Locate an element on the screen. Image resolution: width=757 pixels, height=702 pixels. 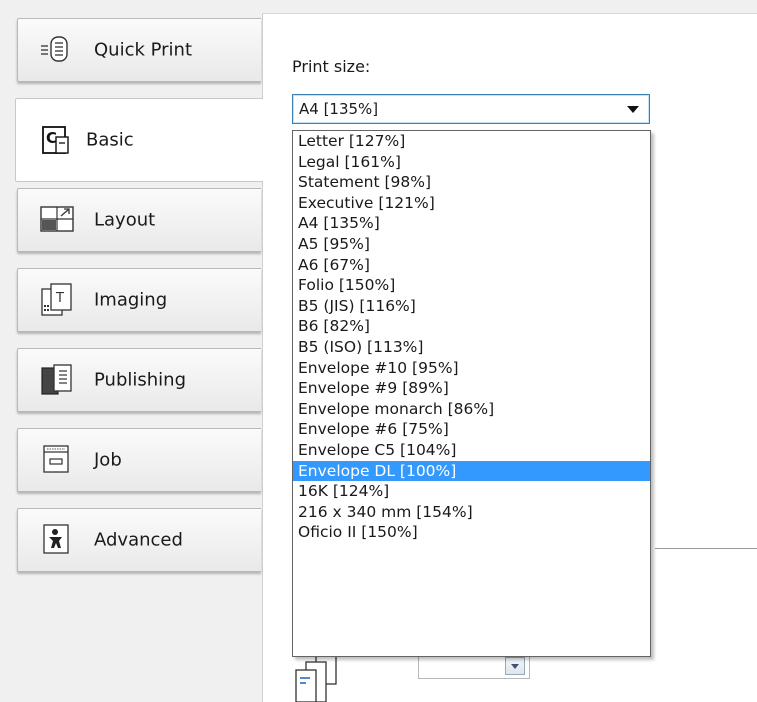
tab-label: Job is located at coordinates (108, 460).